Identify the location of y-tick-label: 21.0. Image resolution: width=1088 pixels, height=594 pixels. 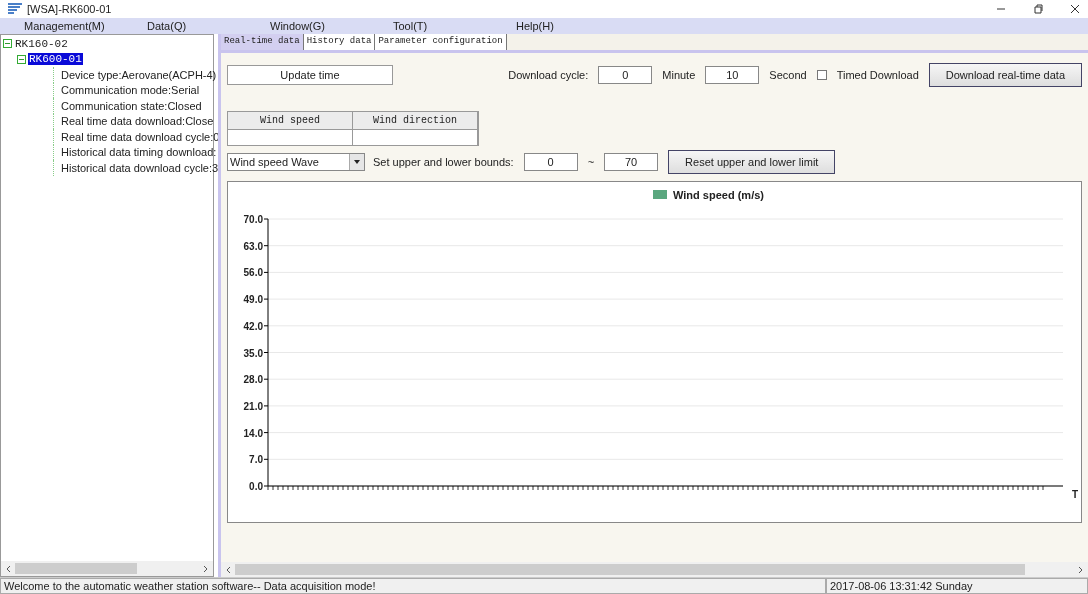
(253, 406).